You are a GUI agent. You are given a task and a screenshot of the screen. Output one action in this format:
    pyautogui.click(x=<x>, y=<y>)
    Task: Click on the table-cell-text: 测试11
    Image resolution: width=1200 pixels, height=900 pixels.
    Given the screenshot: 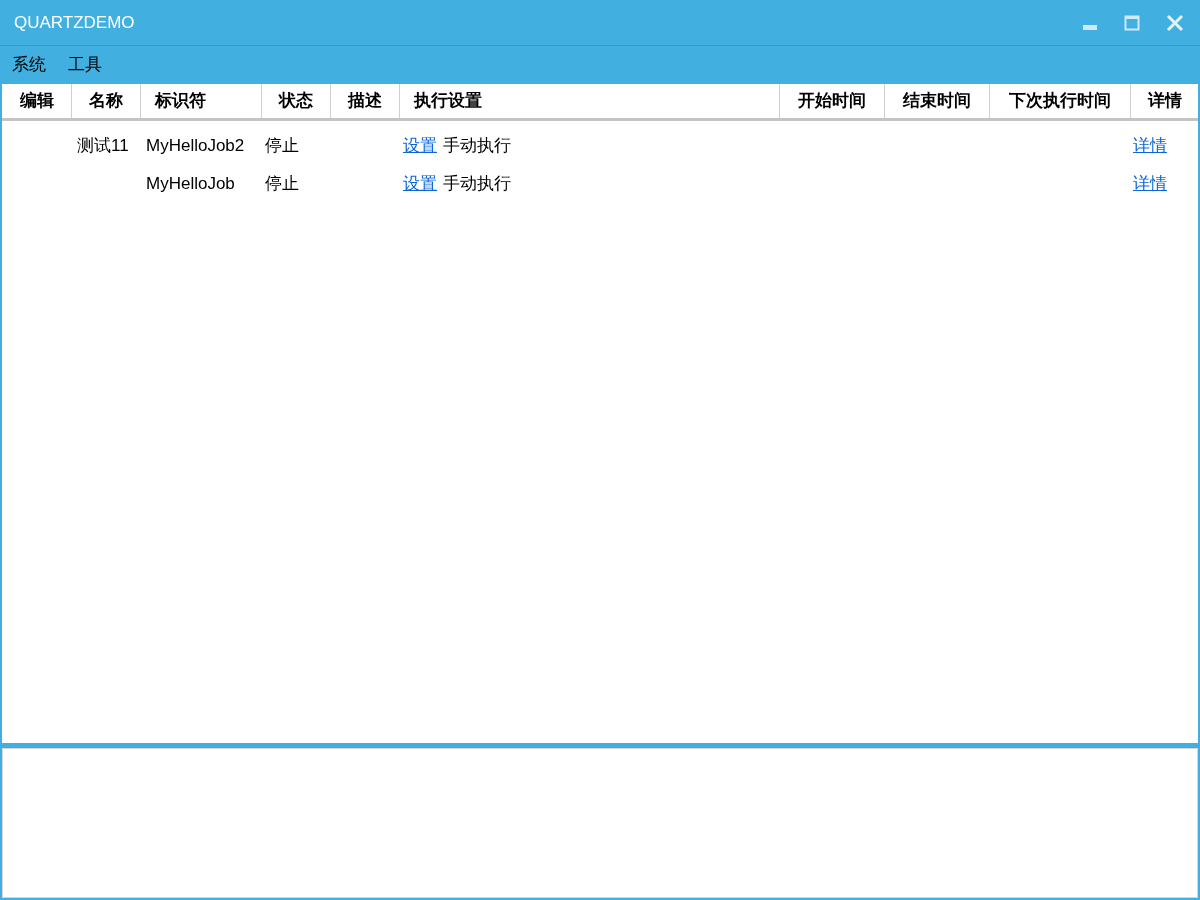 What is the action you would take?
    pyautogui.click(x=103, y=146)
    